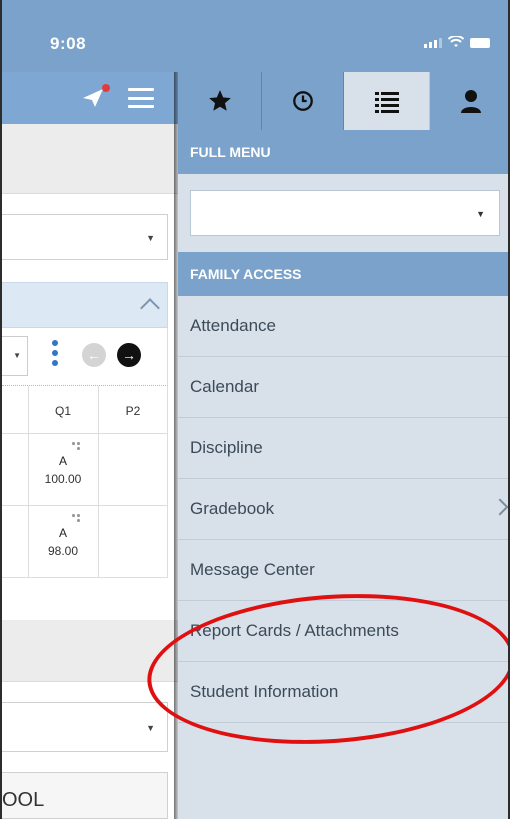 Image resolution: width=510 pixels, height=819 pixels. I want to click on family-access-header: FAMILY ACCESS, so click(343, 274).